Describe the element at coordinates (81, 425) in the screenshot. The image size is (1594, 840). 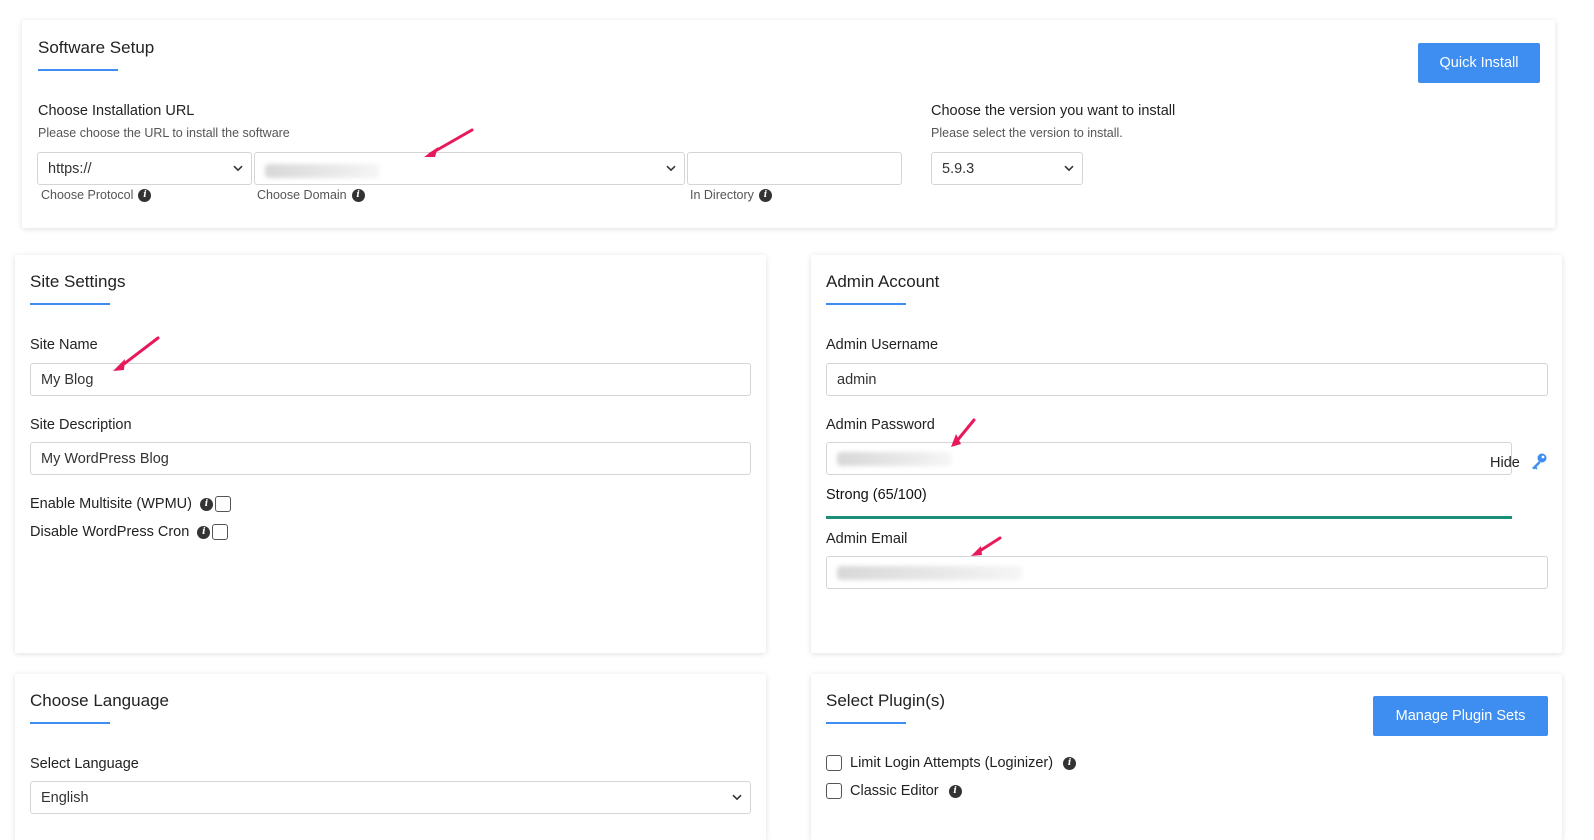
I see `site-description-label: Site Description` at that location.